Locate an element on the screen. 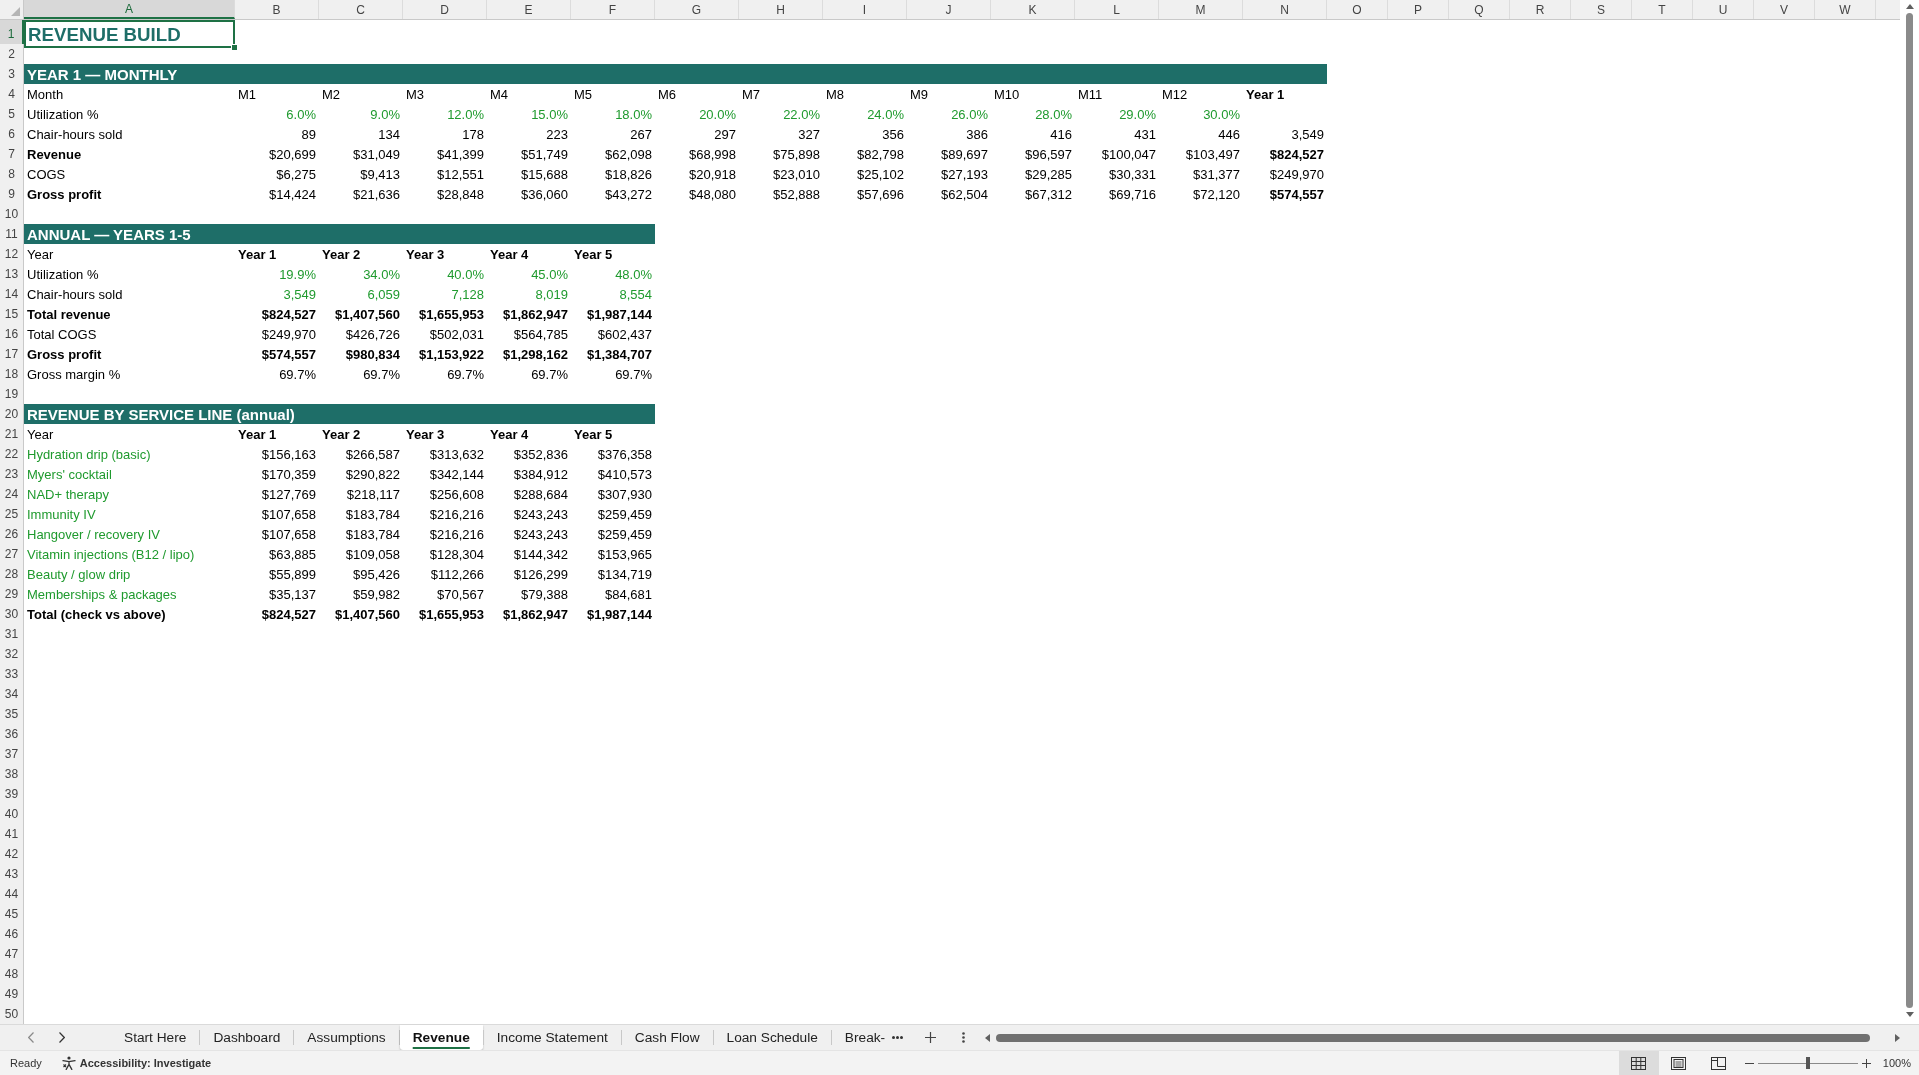  column-header: P is located at coordinates (1418, 9).